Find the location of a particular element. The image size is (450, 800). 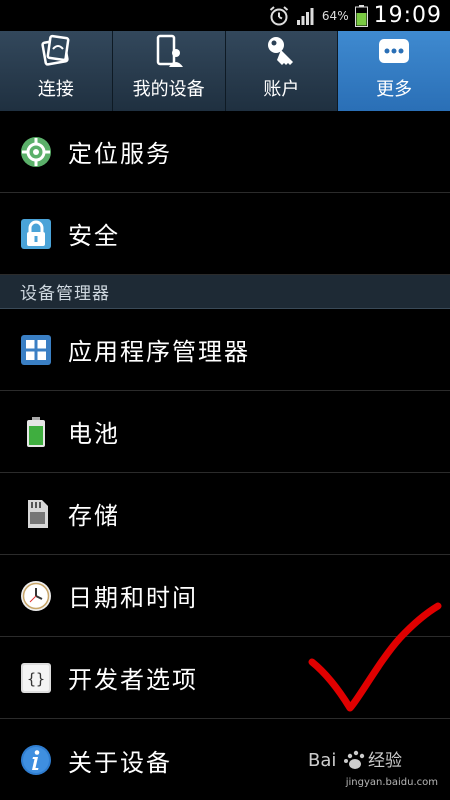

list-item-label: 应用程序管理器 is located at coordinates (159, 352).